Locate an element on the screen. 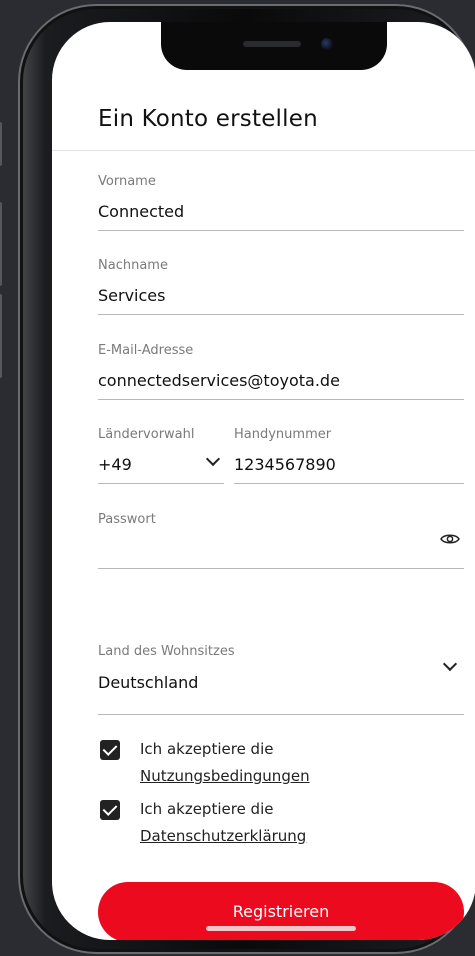 This screenshot has height=956, width=475. speaker-grille is located at coordinates (272, 44).